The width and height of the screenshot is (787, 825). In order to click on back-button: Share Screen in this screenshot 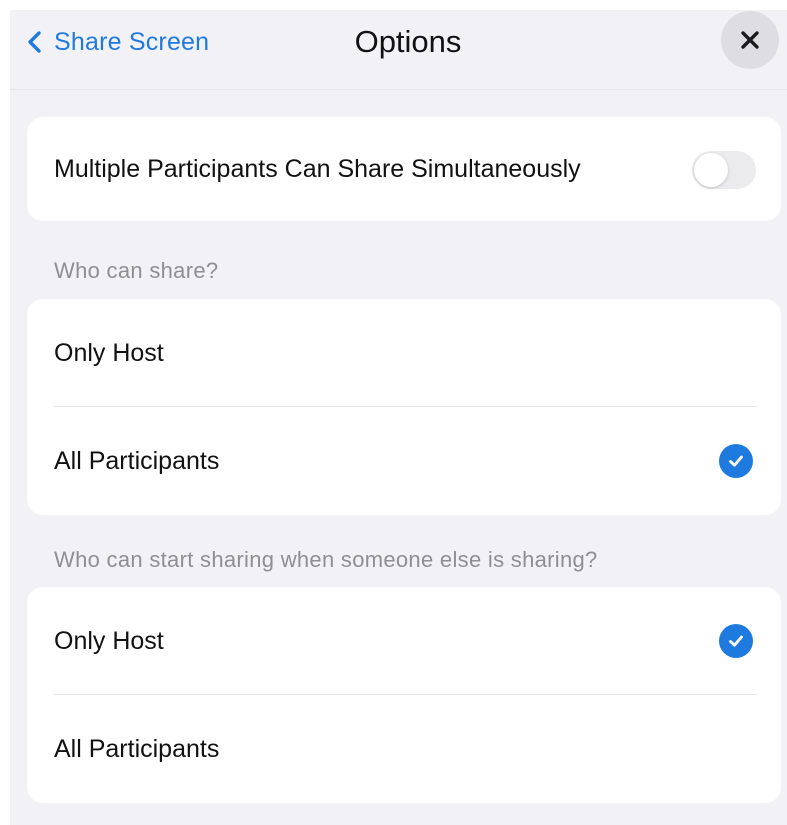, I will do `click(117, 42)`.